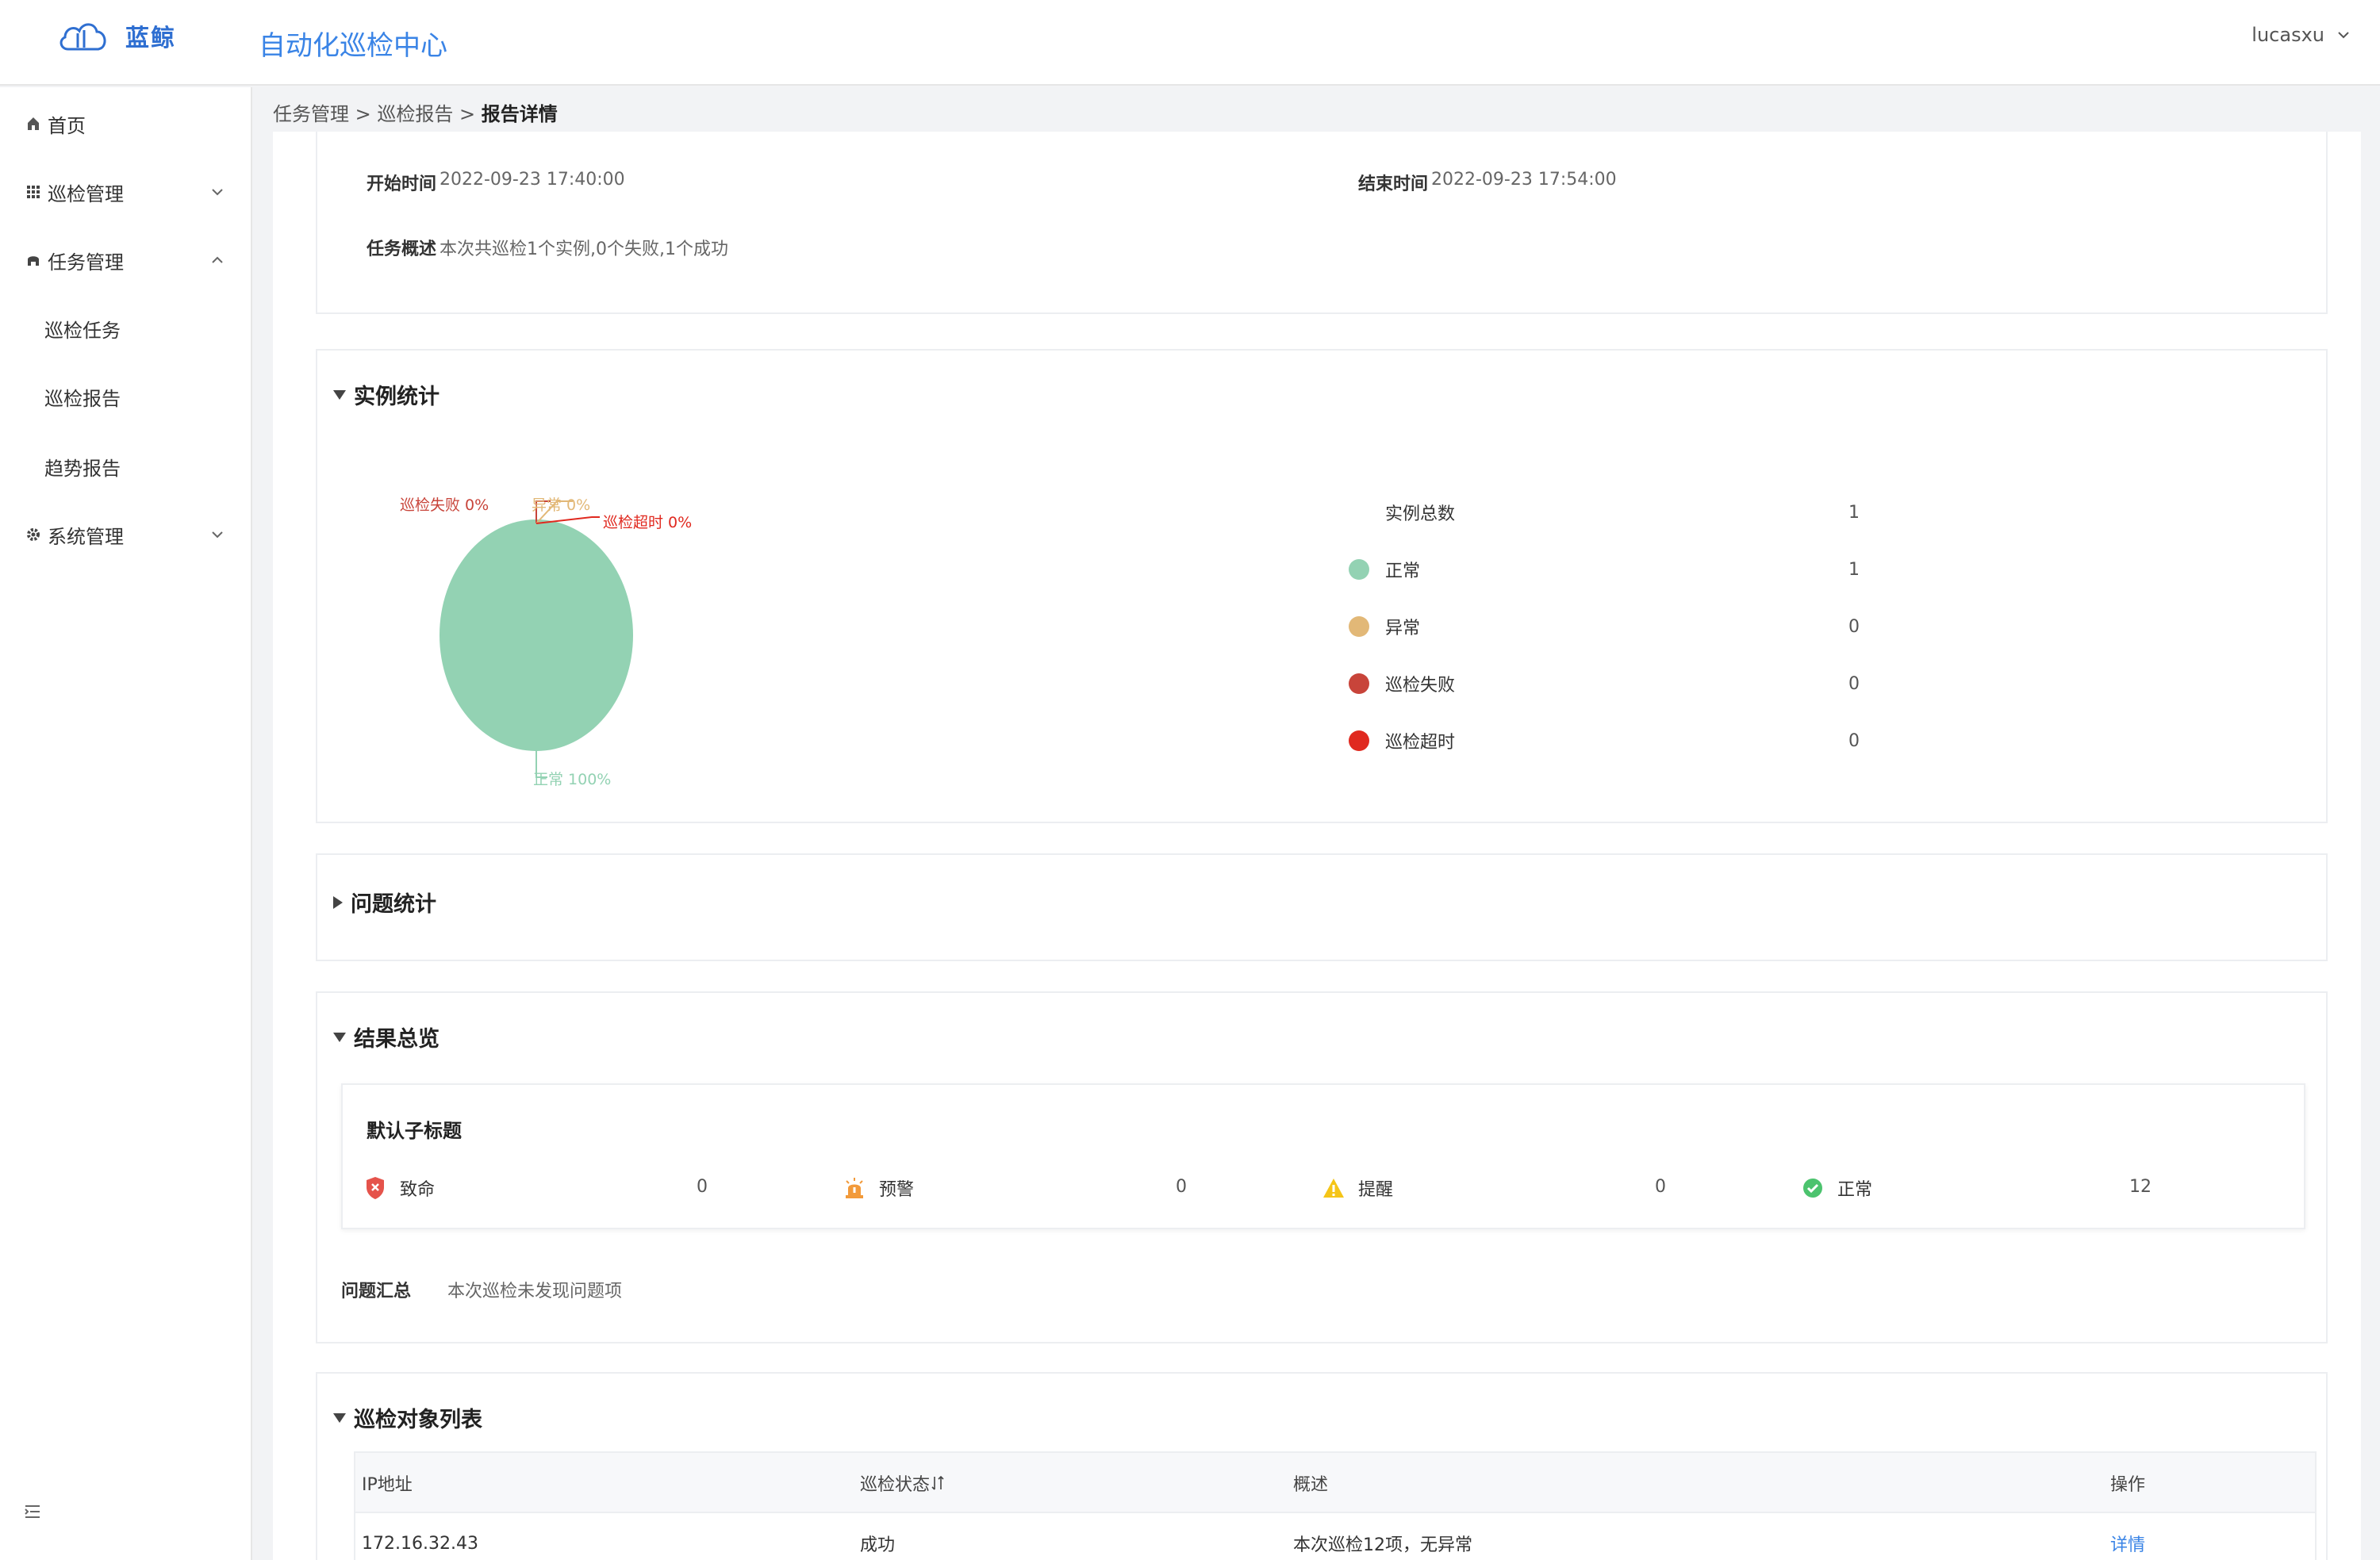  I want to click on sidebar-item-home: 首页, so click(125, 124).